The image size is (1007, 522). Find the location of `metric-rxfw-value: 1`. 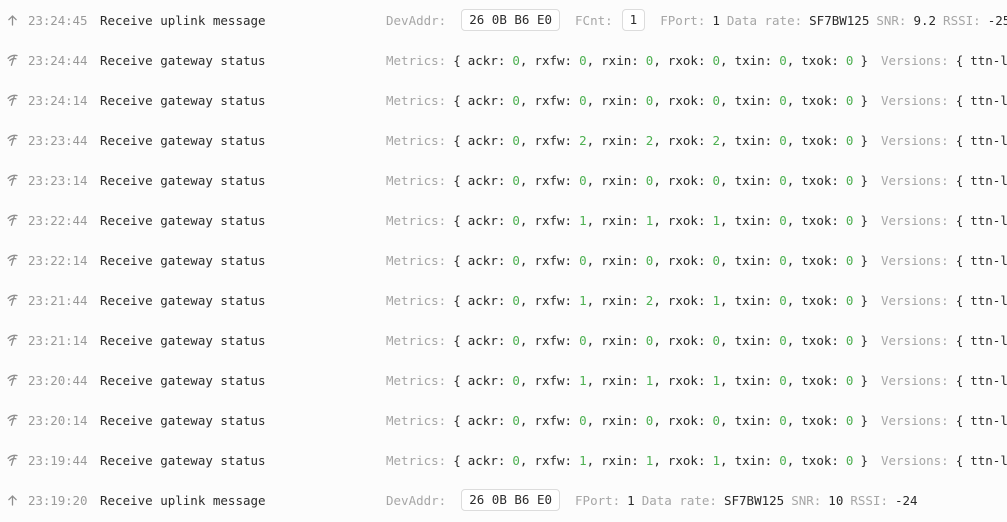

metric-rxfw-value: 1 is located at coordinates (583, 380).